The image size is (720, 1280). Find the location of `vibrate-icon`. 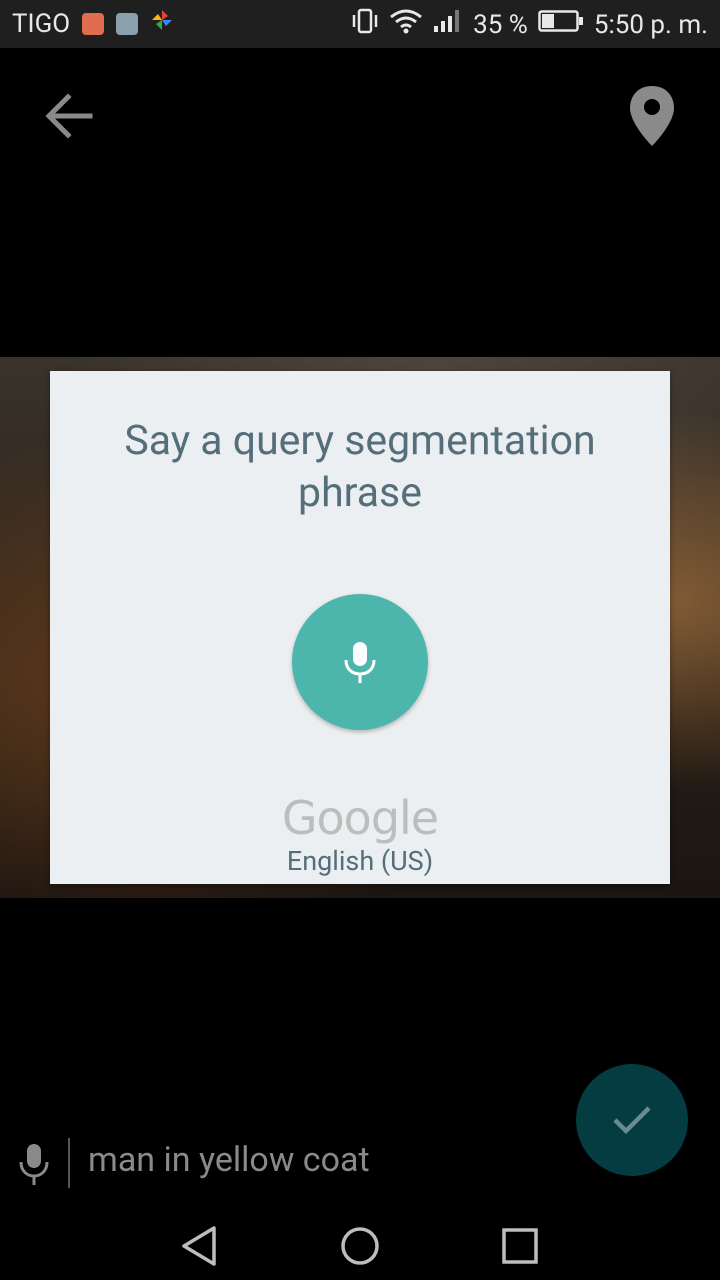

vibrate-icon is located at coordinates (365, 24).